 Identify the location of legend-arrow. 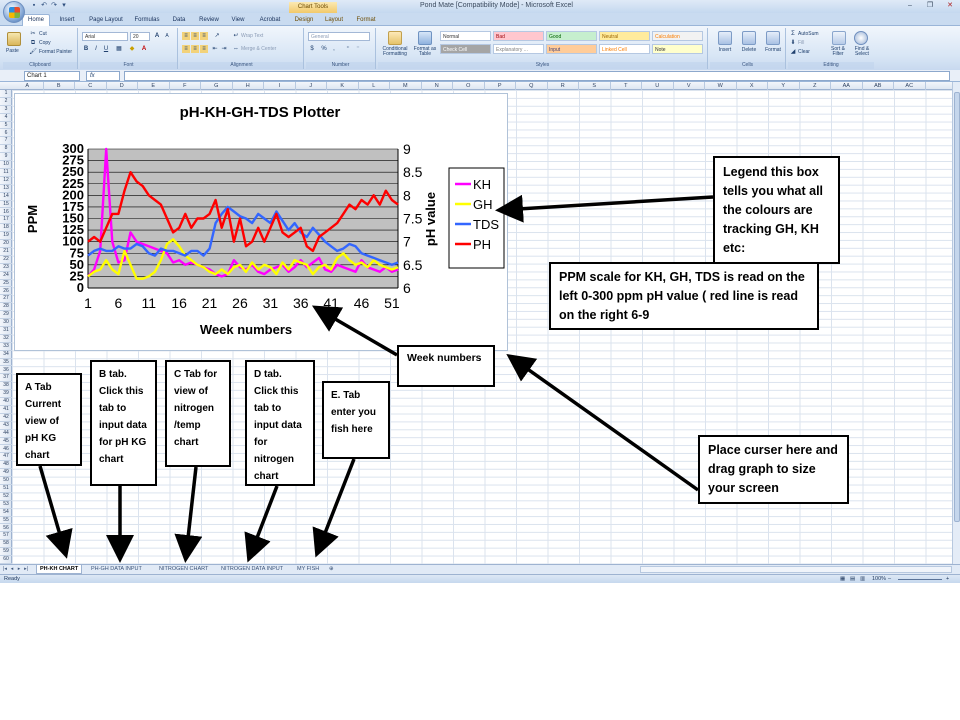
(604, 208).